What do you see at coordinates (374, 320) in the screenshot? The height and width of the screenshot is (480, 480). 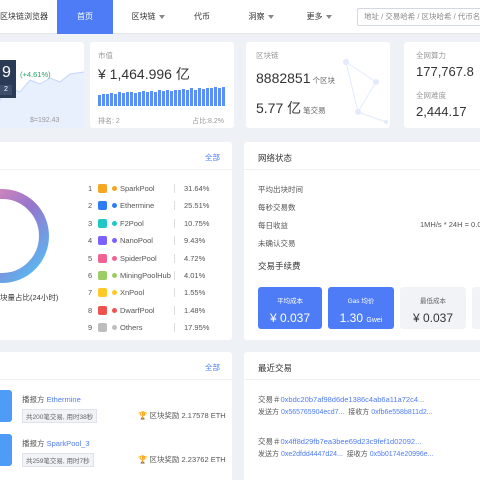 I see `gas-price-unit: Gwei` at bounding box center [374, 320].